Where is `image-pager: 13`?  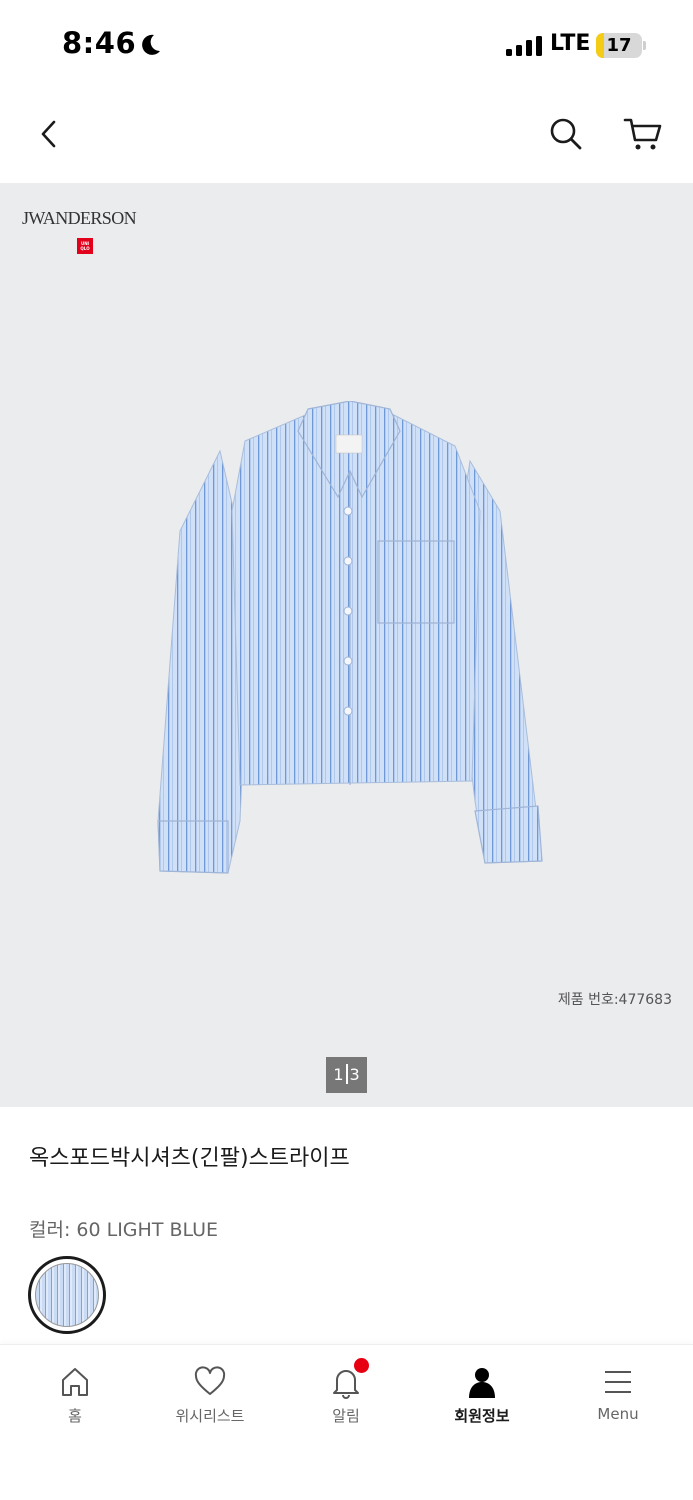
image-pager: 13 is located at coordinates (346, 1075).